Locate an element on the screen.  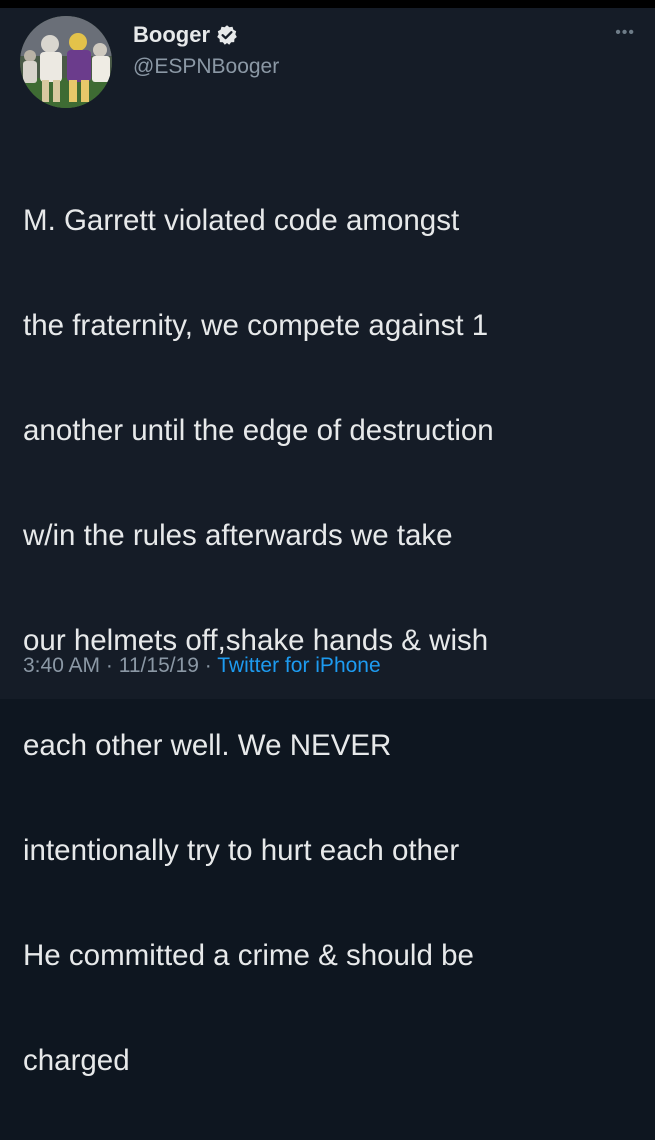
top-strip is located at coordinates (327, 4).